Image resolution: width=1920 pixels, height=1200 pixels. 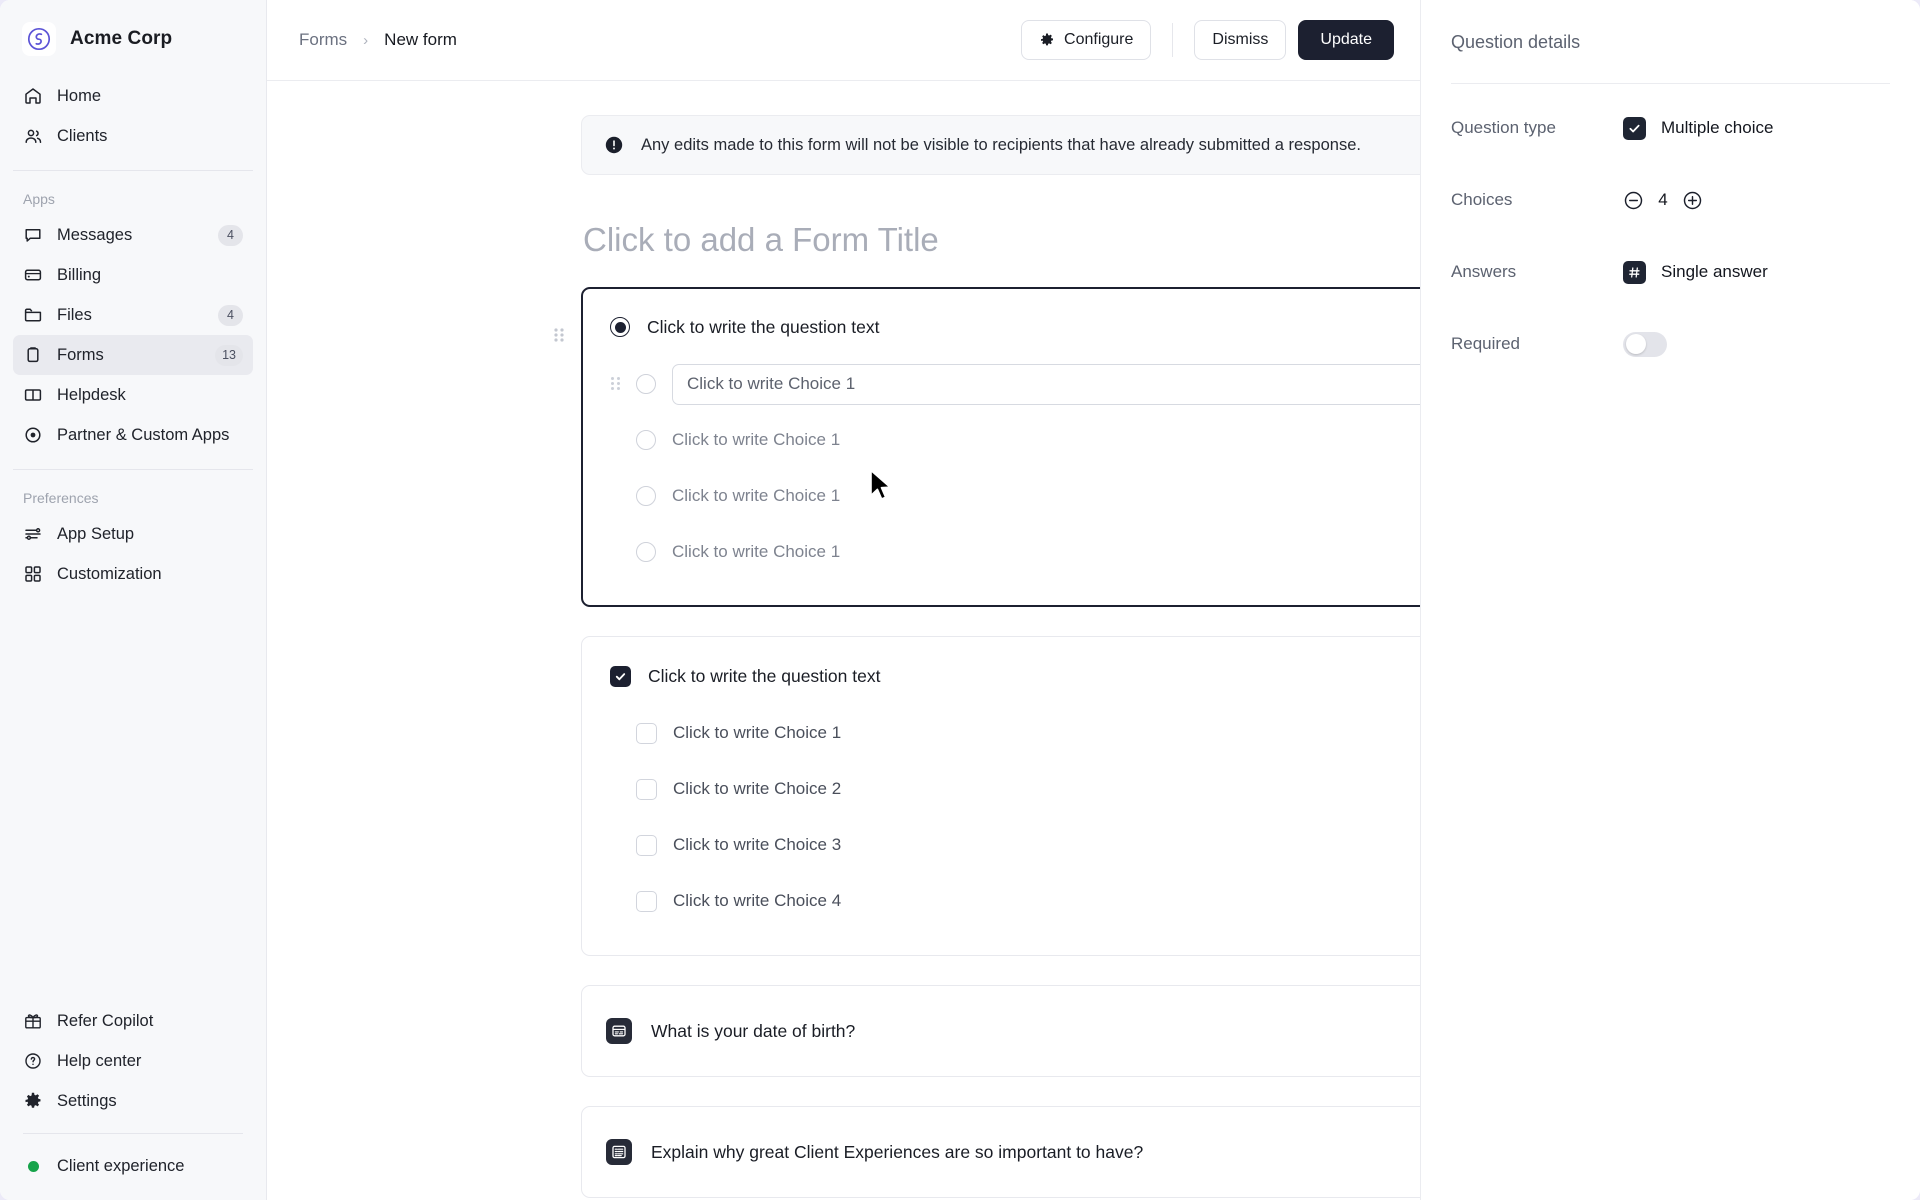 What do you see at coordinates (1714, 271) in the screenshot?
I see `answers-text: Single answer` at bounding box center [1714, 271].